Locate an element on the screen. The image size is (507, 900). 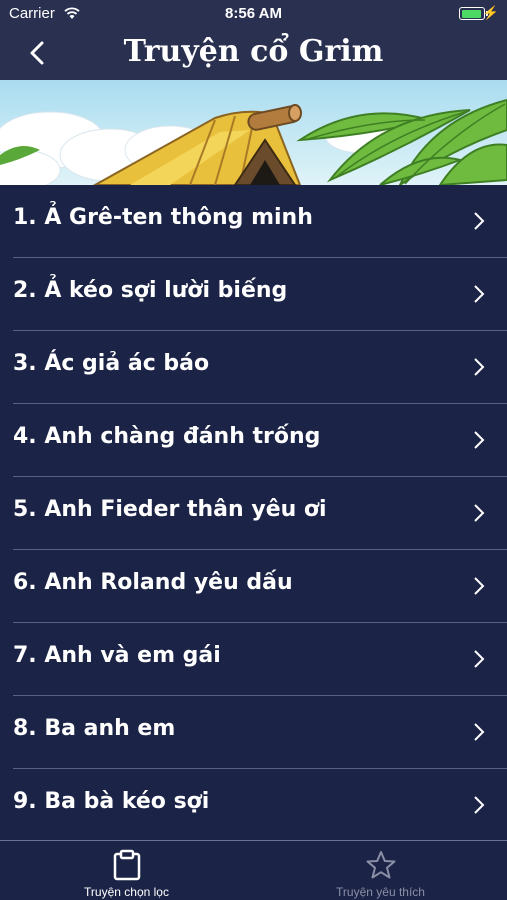
list-item: 4. Anh chàng đánh trống is located at coordinates (253, 440).